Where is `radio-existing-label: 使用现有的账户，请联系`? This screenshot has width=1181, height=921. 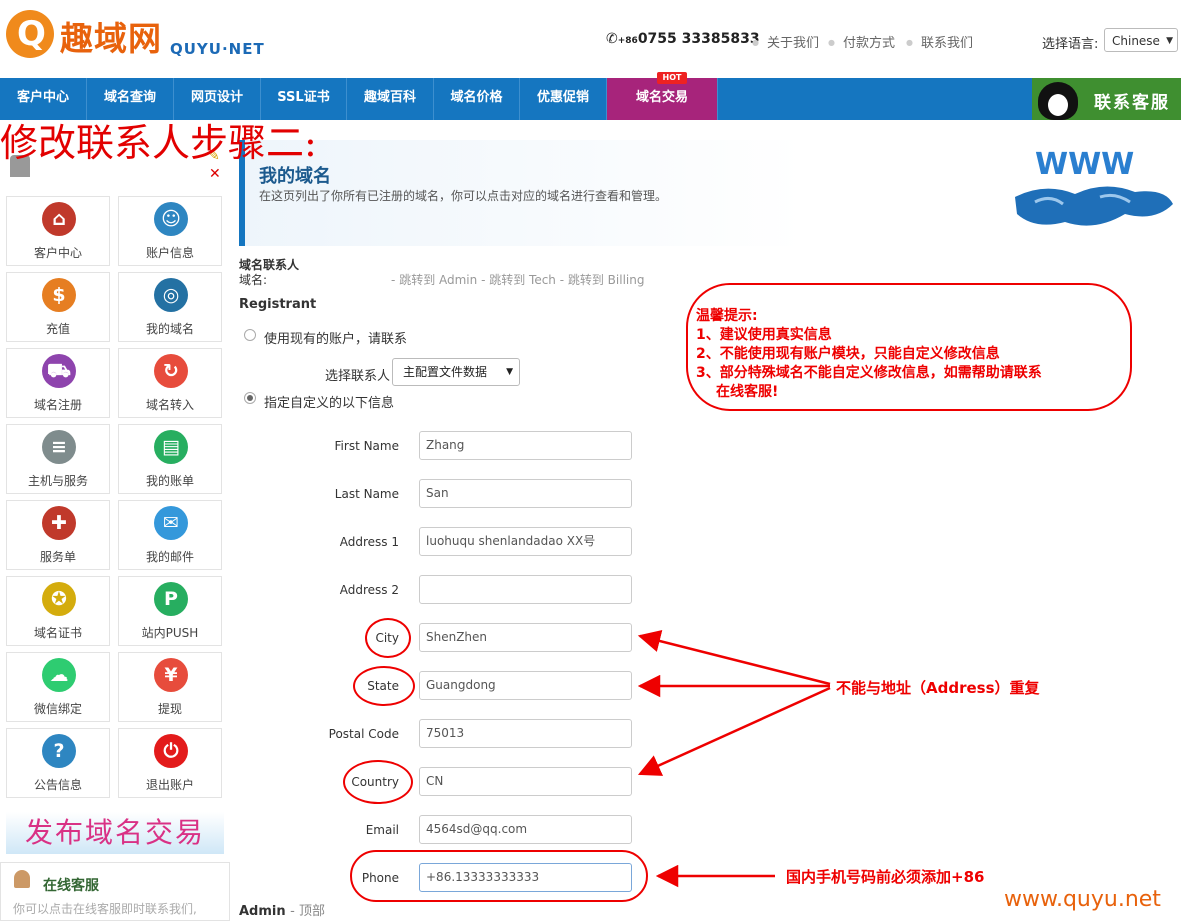
radio-existing-label: 使用现有的账户，请联系 is located at coordinates (336, 339).